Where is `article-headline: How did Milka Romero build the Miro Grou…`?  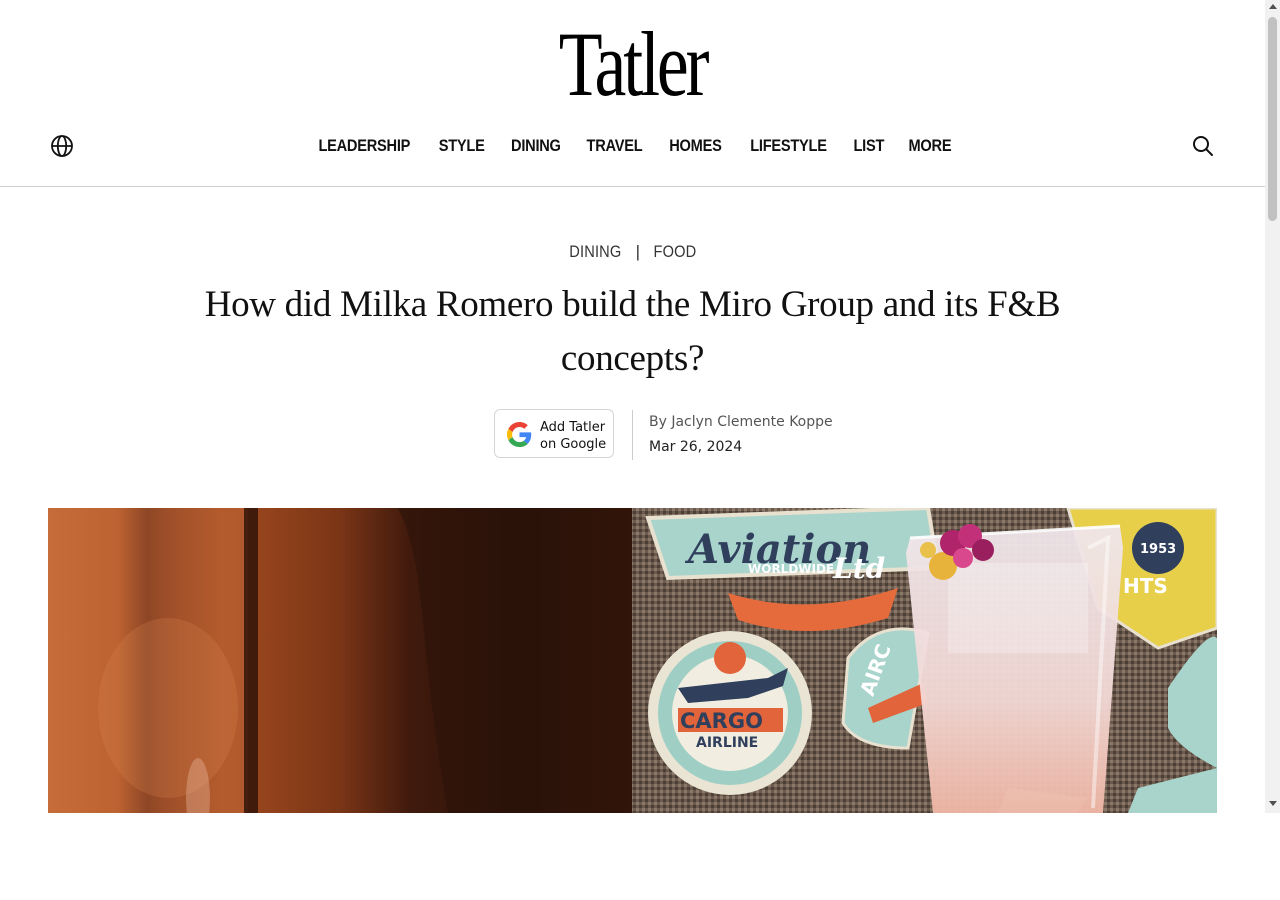 article-headline: How did Milka Romero build the Miro Grou… is located at coordinates (632, 331).